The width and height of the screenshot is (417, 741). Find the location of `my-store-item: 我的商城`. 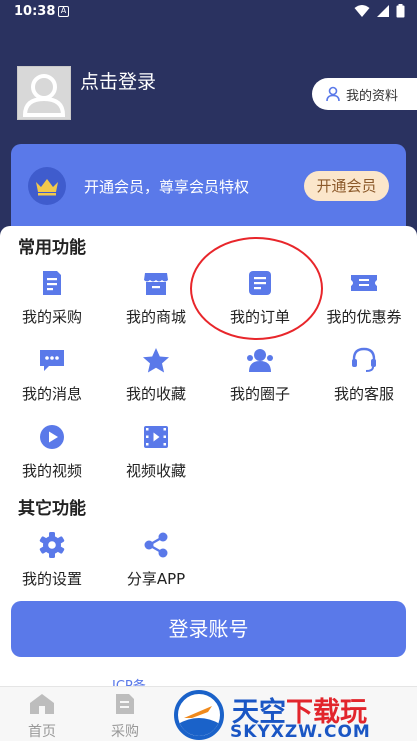

my-store-item: 我的商城 is located at coordinates (156, 297).